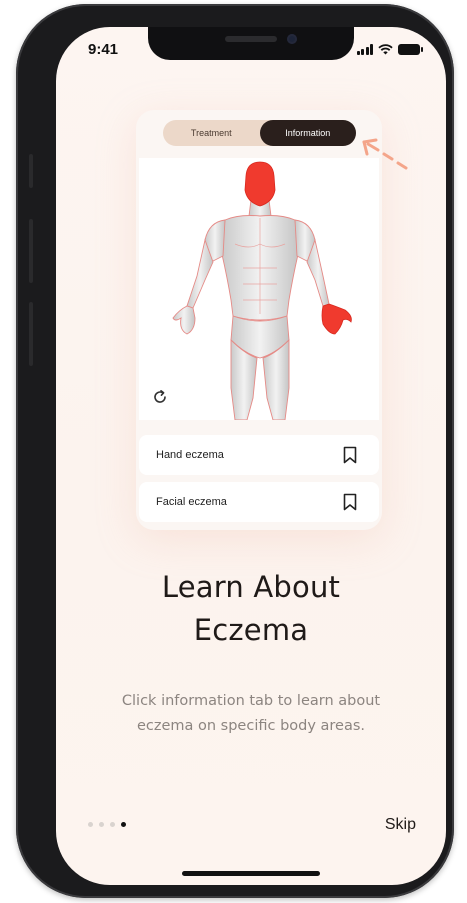 This screenshot has height=903, width=467. What do you see at coordinates (400, 825) in the screenshot?
I see `skip-button: Skip` at bounding box center [400, 825].